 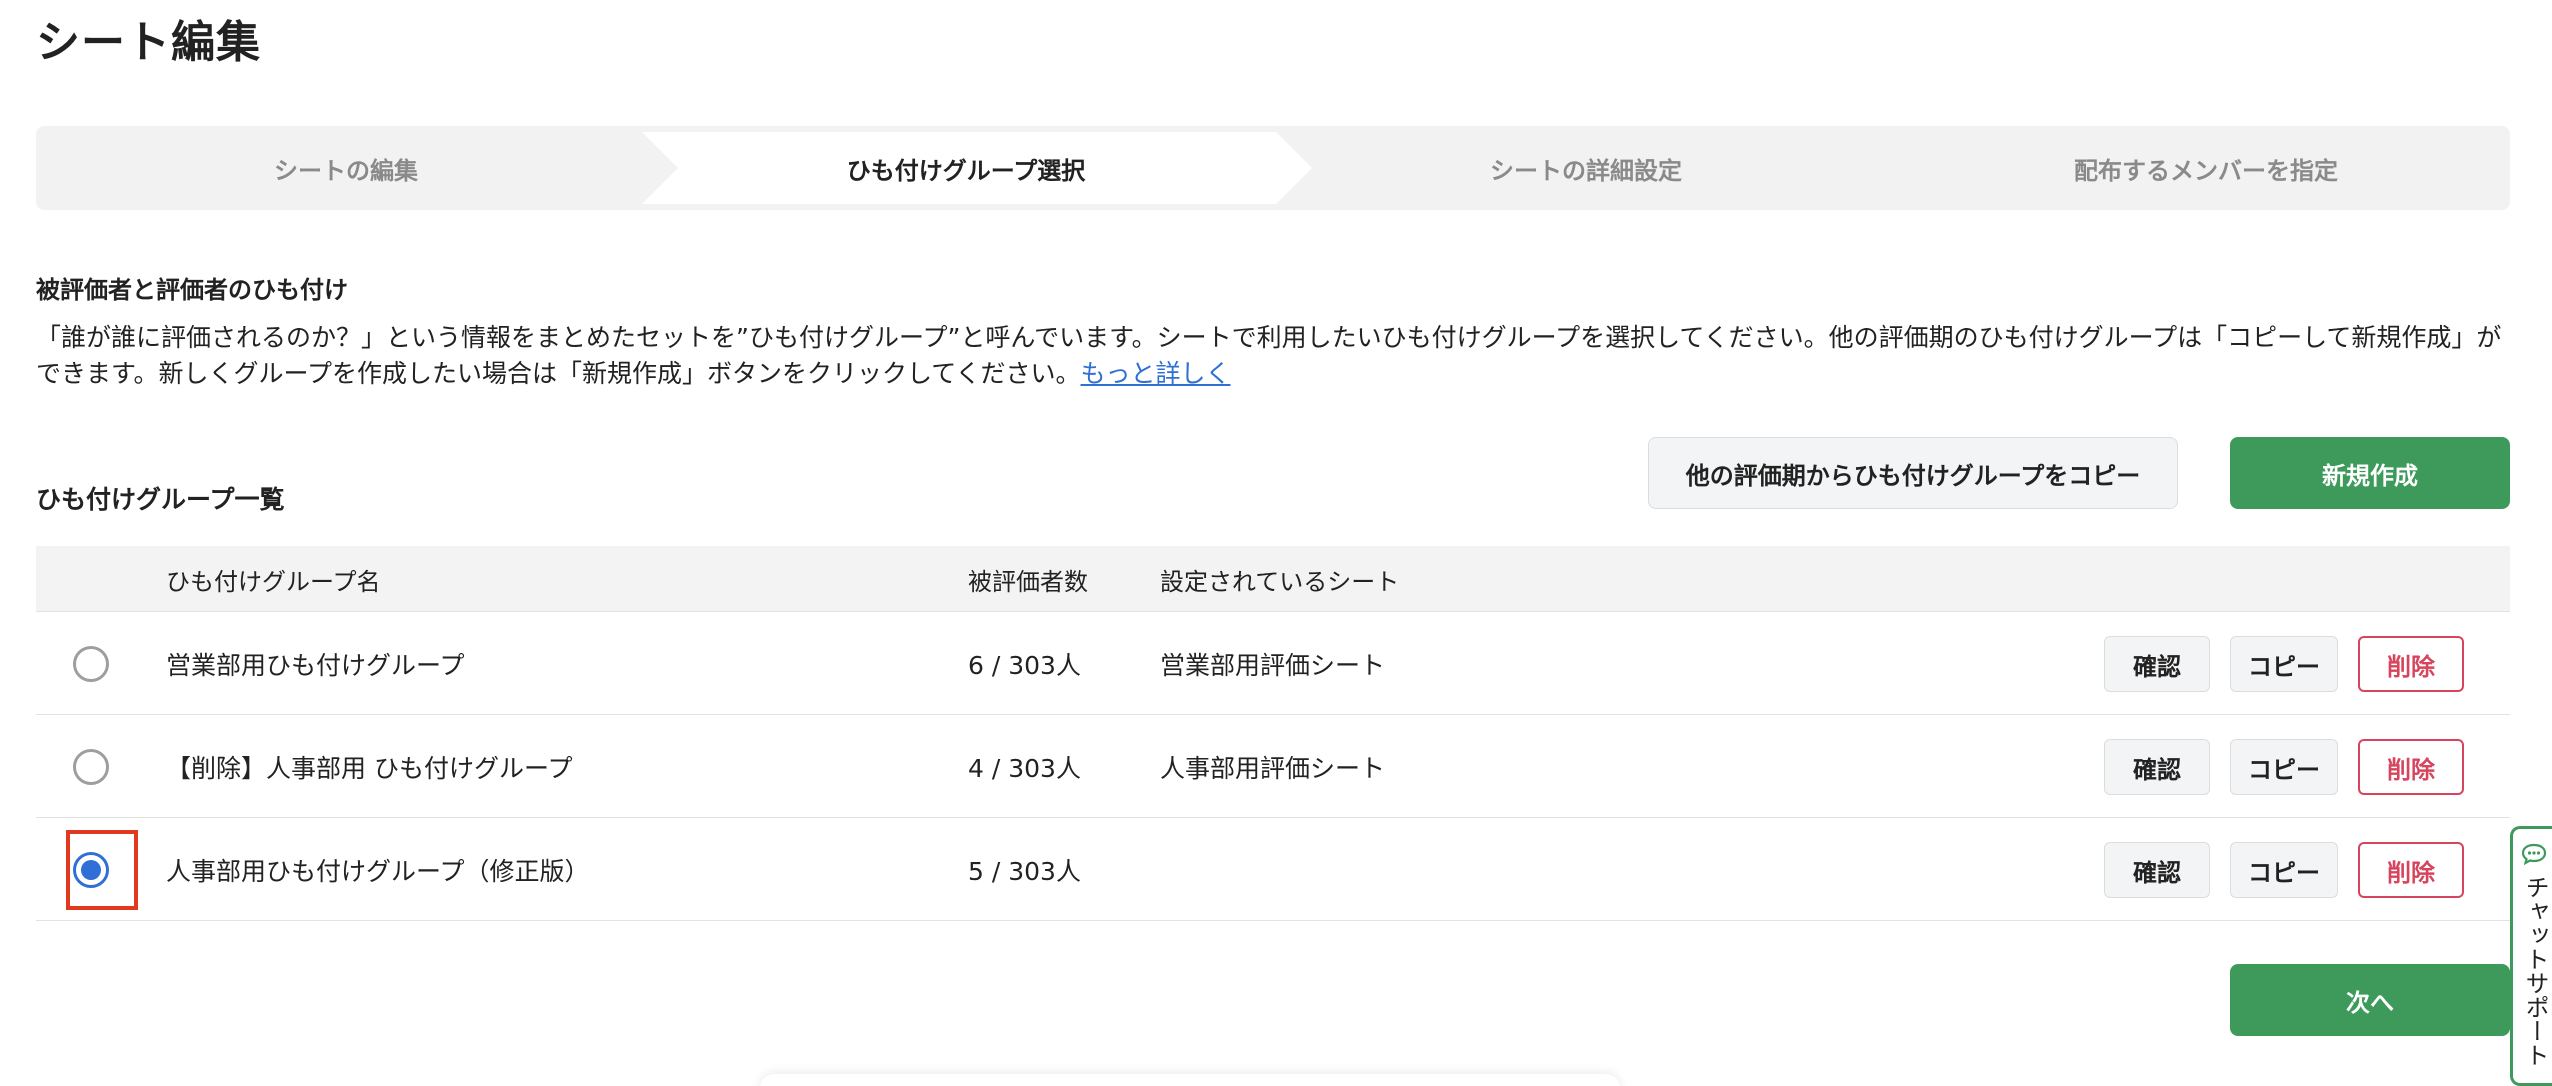 What do you see at coordinates (966, 170) in the screenshot?
I see `step-select-group: ひも付けグループ選択` at bounding box center [966, 170].